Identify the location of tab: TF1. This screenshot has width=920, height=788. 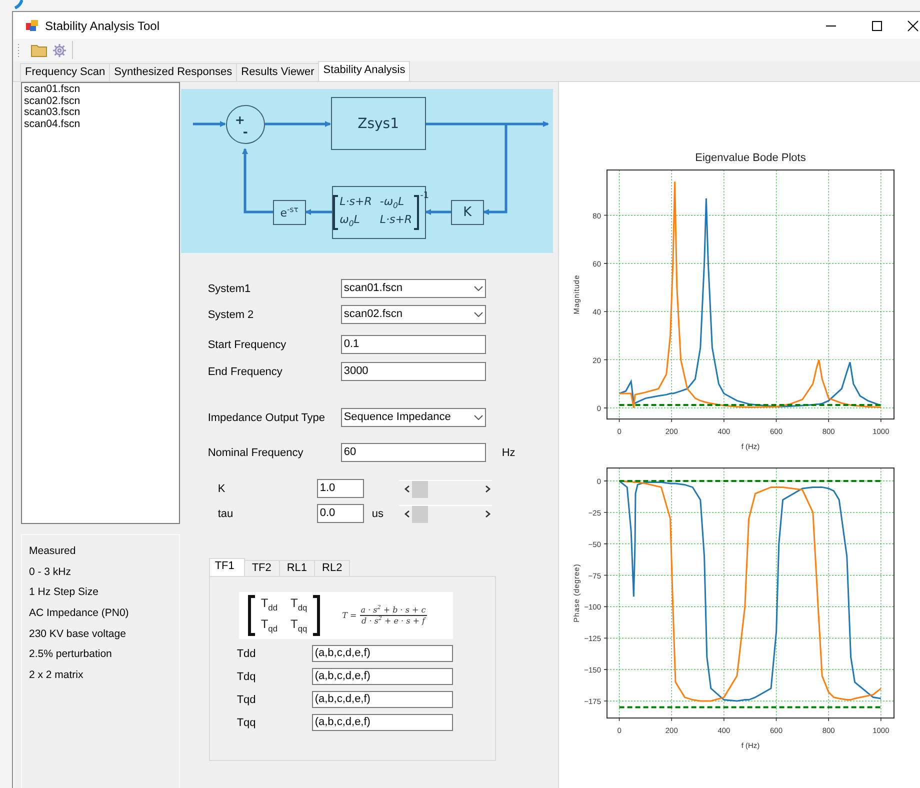
(226, 567).